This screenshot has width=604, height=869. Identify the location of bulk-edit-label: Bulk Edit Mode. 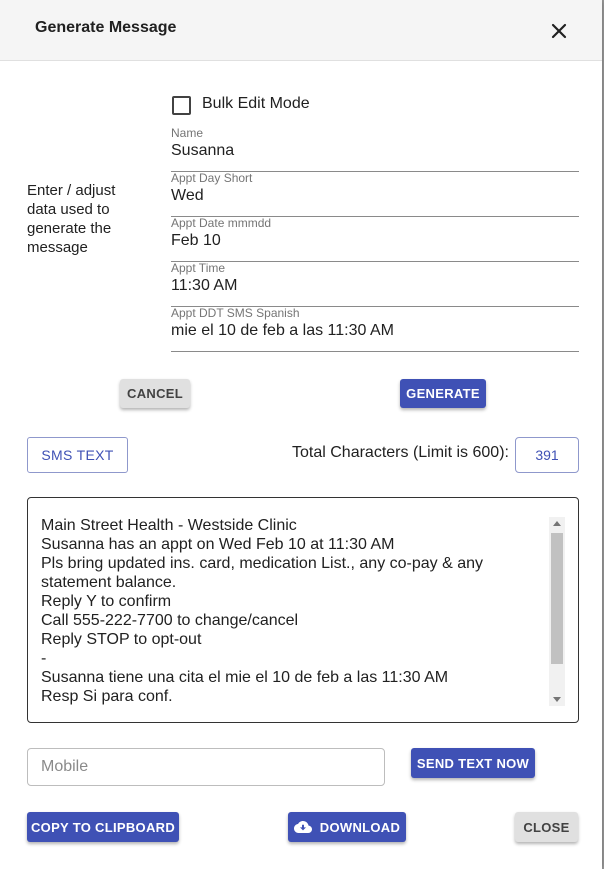
(256, 103).